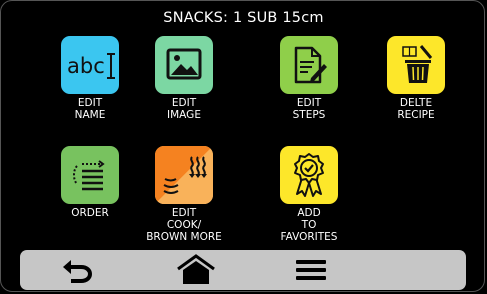 Image resolution: width=487 pixels, height=294 pixels. Describe the element at coordinates (184, 175) in the screenshot. I see `heat-icon` at that location.